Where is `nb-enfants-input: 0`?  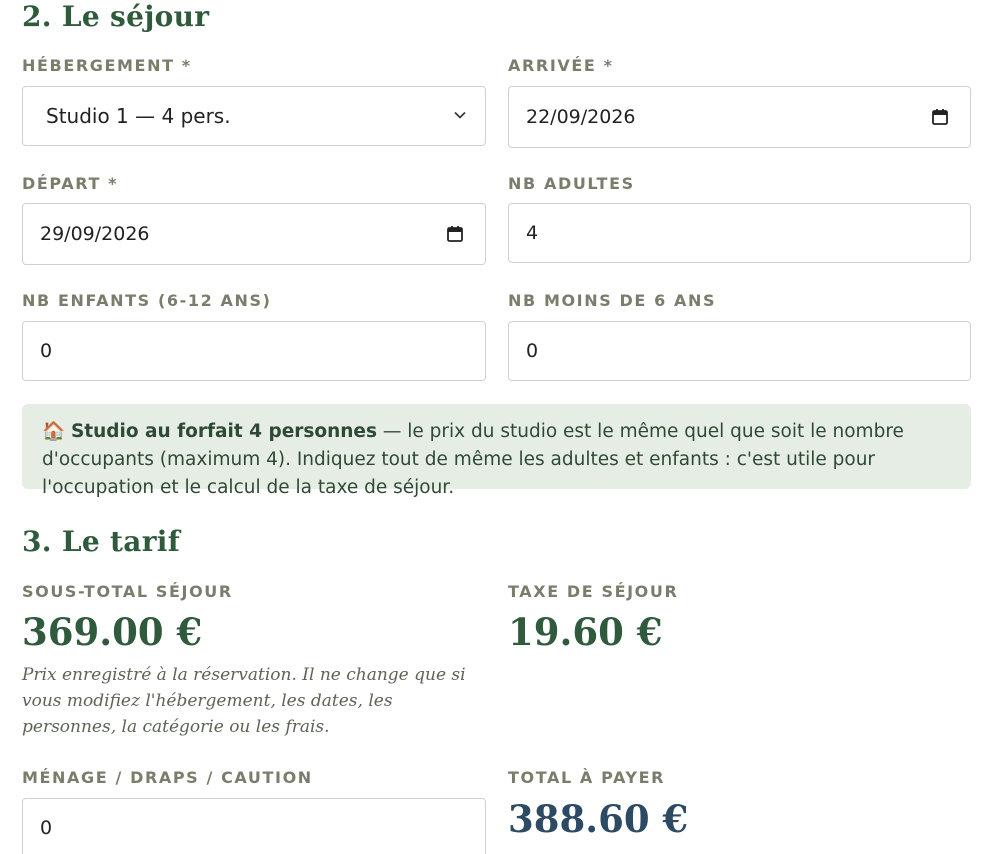
nb-enfants-input: 0 is located at coordinates (254, 351).